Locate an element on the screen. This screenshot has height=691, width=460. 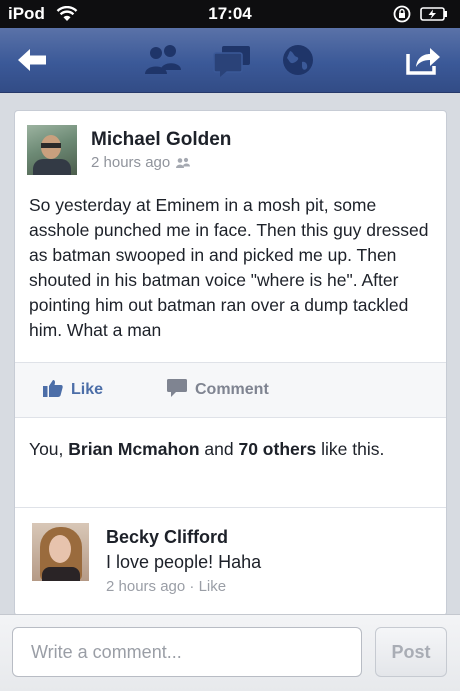
likes-suffix: like this. is located at coordinates (350, 449).